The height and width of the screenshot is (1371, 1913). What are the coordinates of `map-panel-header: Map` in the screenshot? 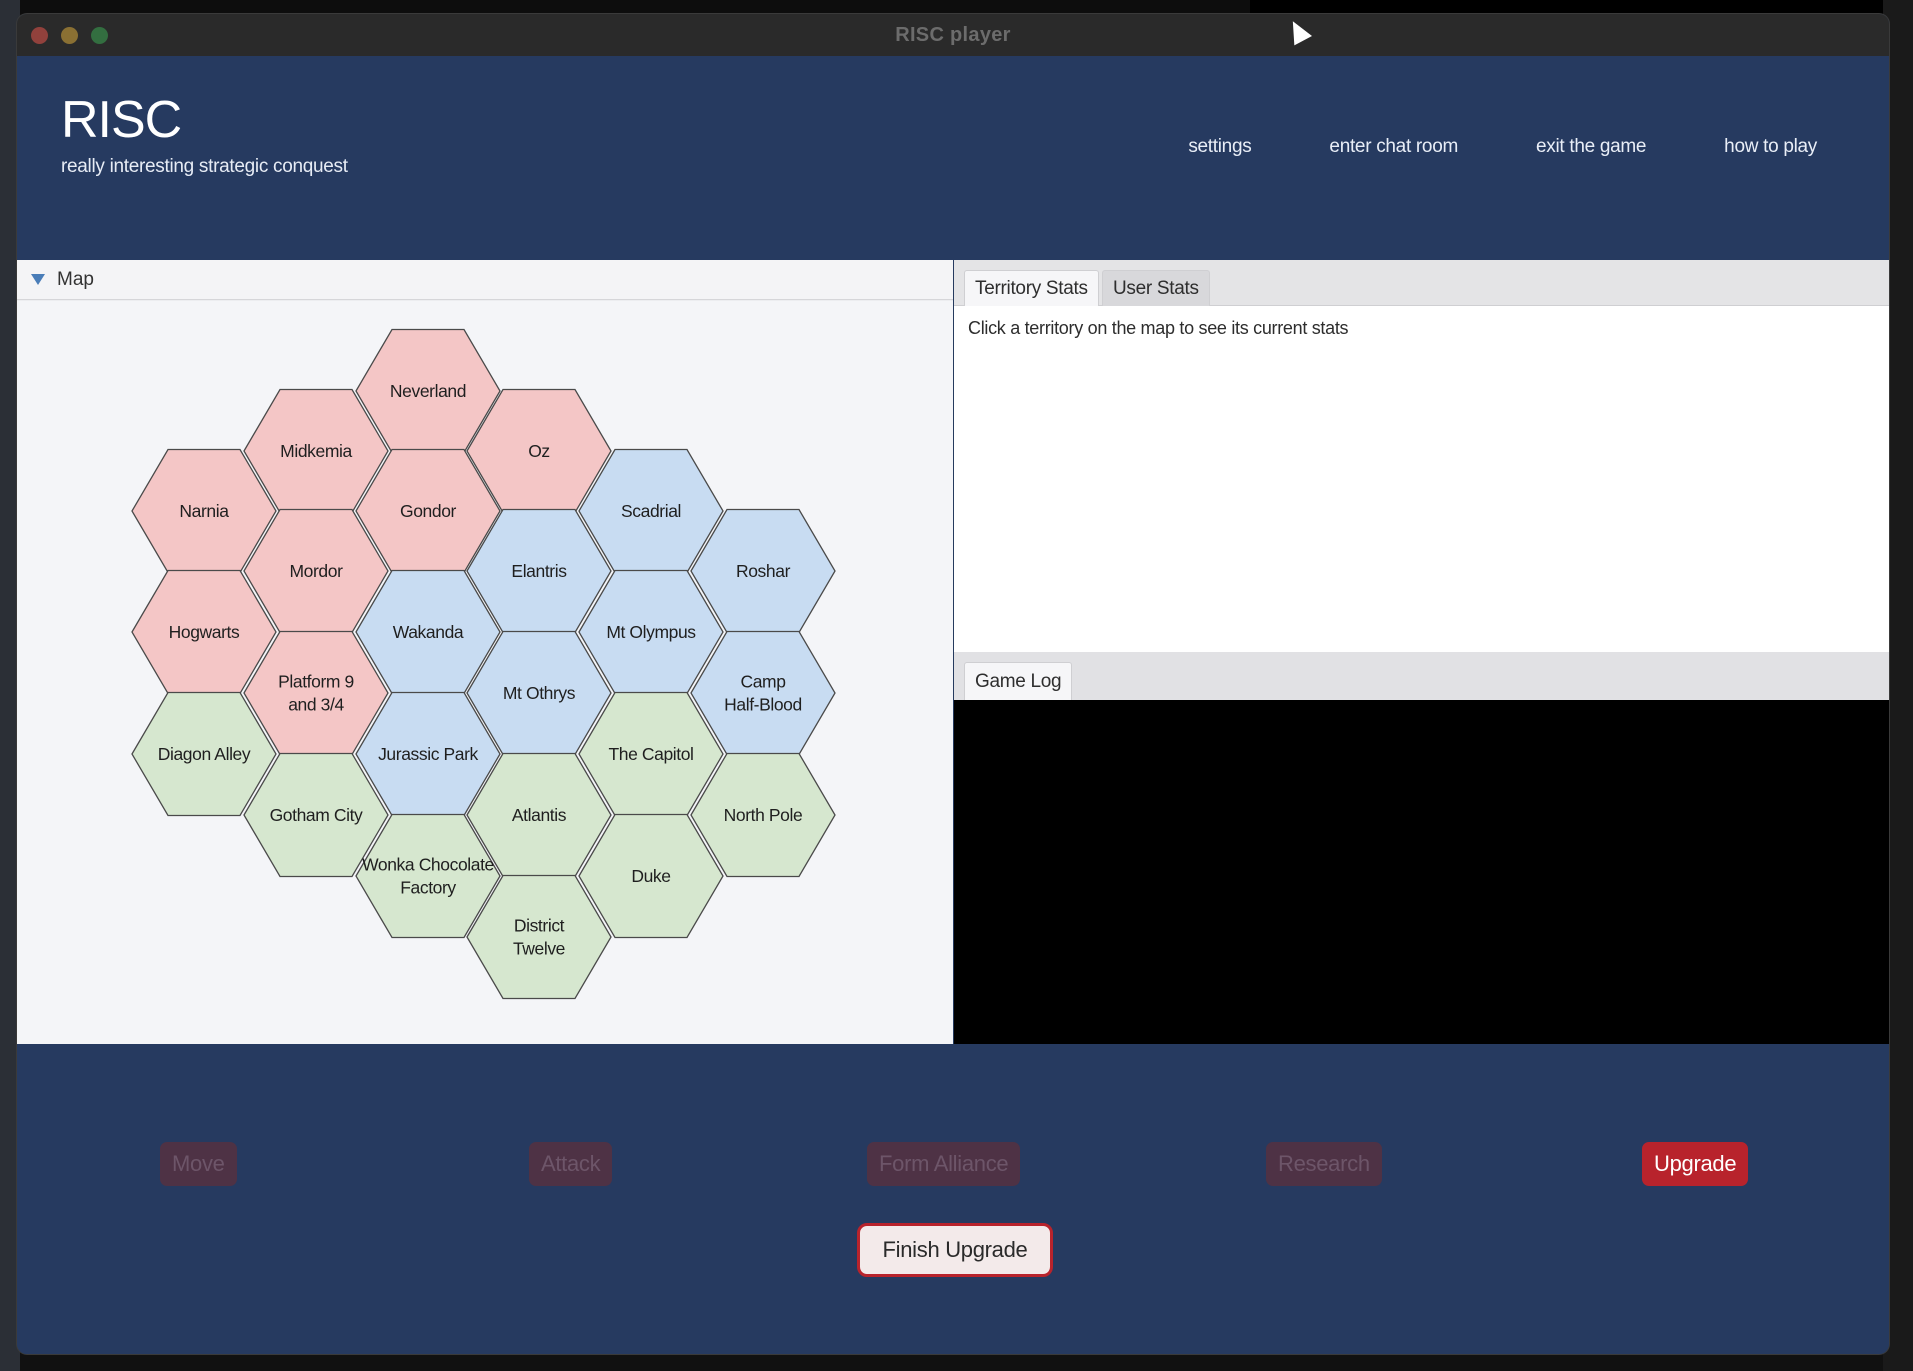 It's located at (485, 280).